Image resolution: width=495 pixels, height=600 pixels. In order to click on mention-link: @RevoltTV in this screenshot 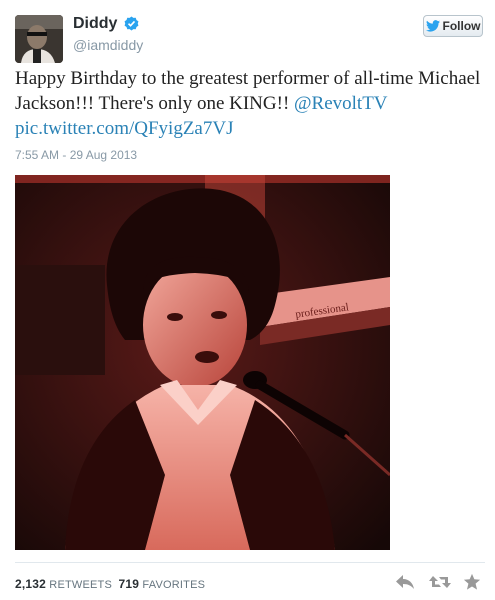, I will do `click(341, 103)`.